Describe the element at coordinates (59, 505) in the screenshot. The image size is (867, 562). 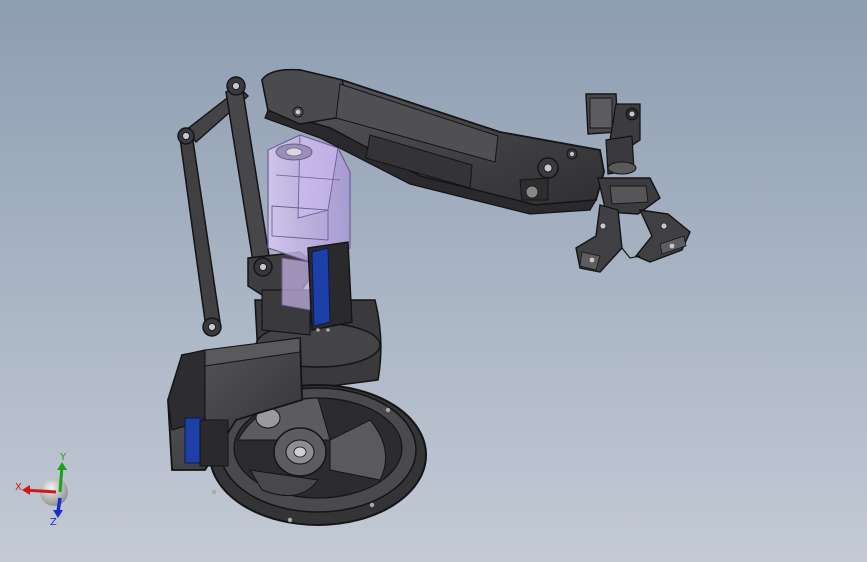
I see `z-axis-arrow` at that location.